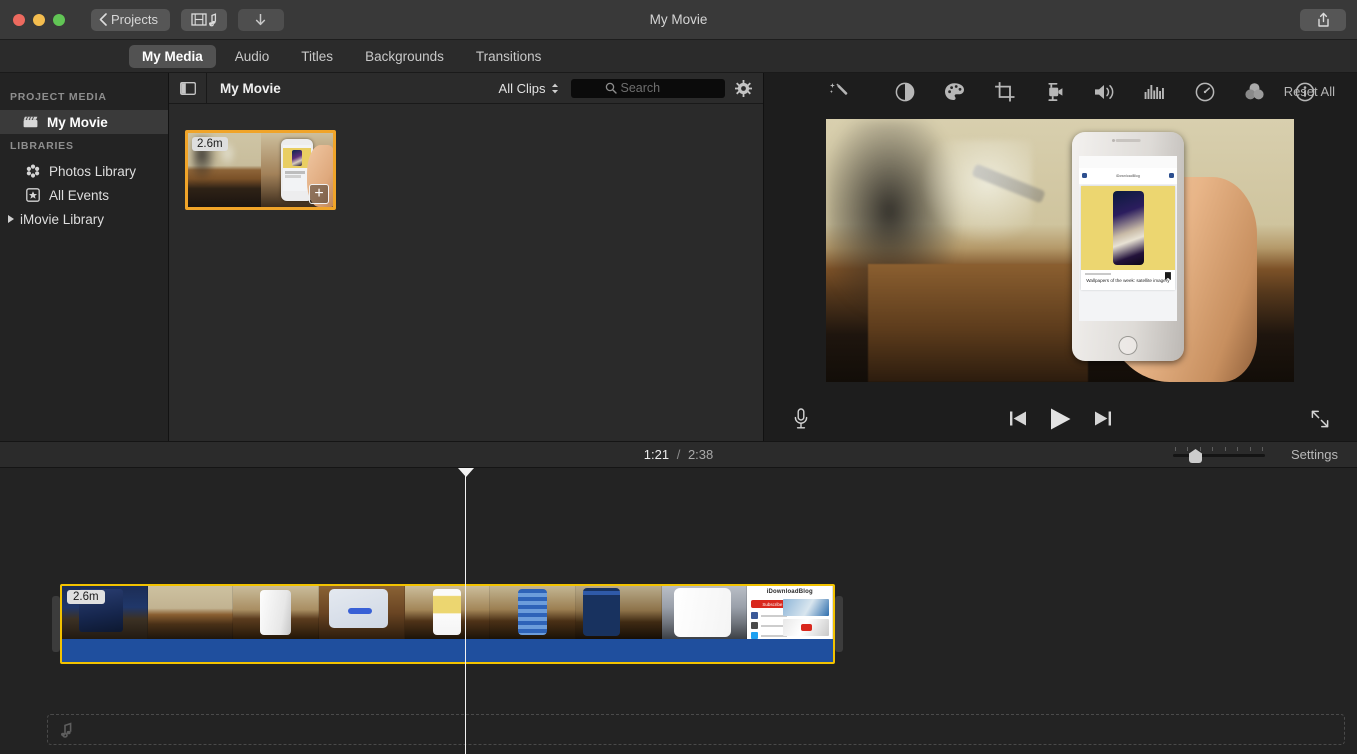  What do you see at coordinates (1219, 449) in the screenshot?
I see `zoom-tick-marks` at bounding box center [1219, 449].